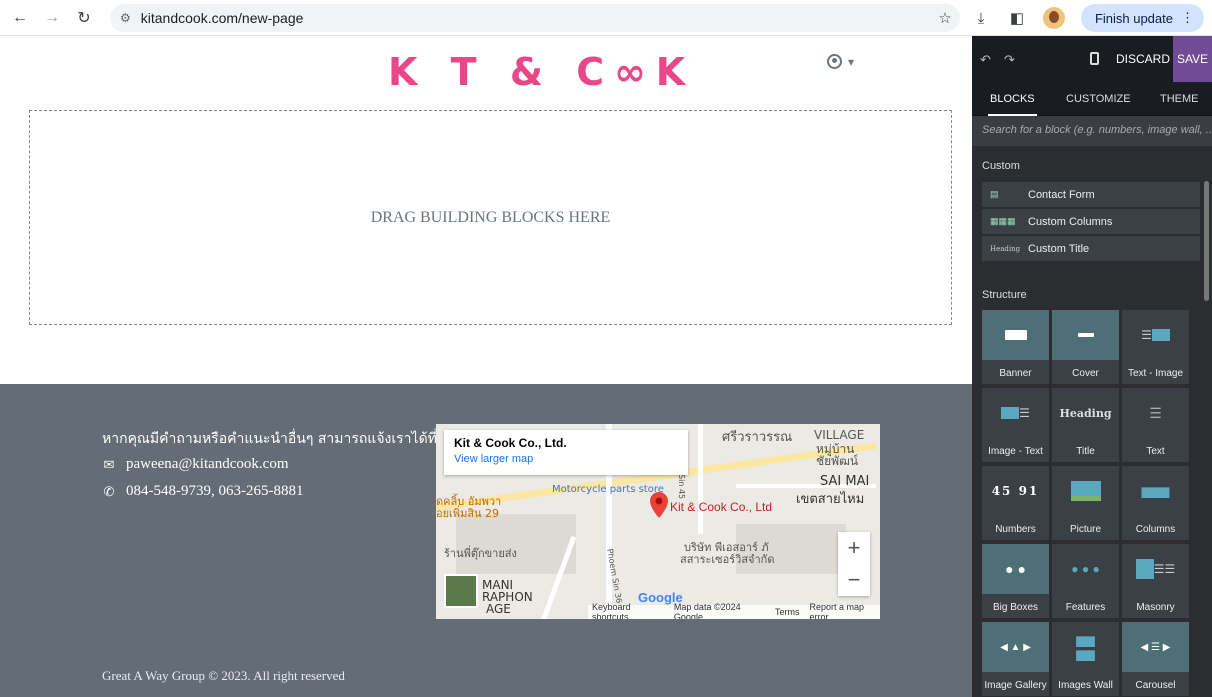 The width and height of the screenshot is (1212, 697). I want to click on block-columns: ▆▆▆ Columns, so click(1155, 503).